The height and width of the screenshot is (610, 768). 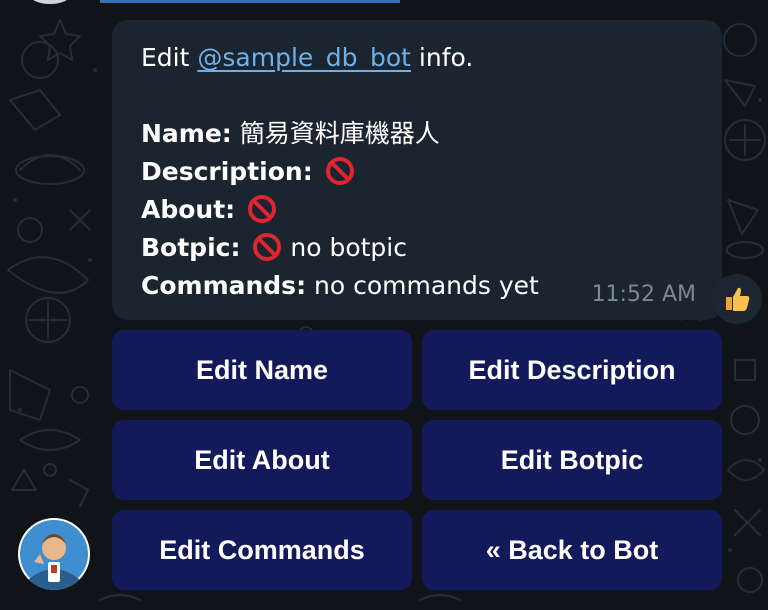 I want to click on edit-description-button: Edit Description, so click(x=572, y=370).